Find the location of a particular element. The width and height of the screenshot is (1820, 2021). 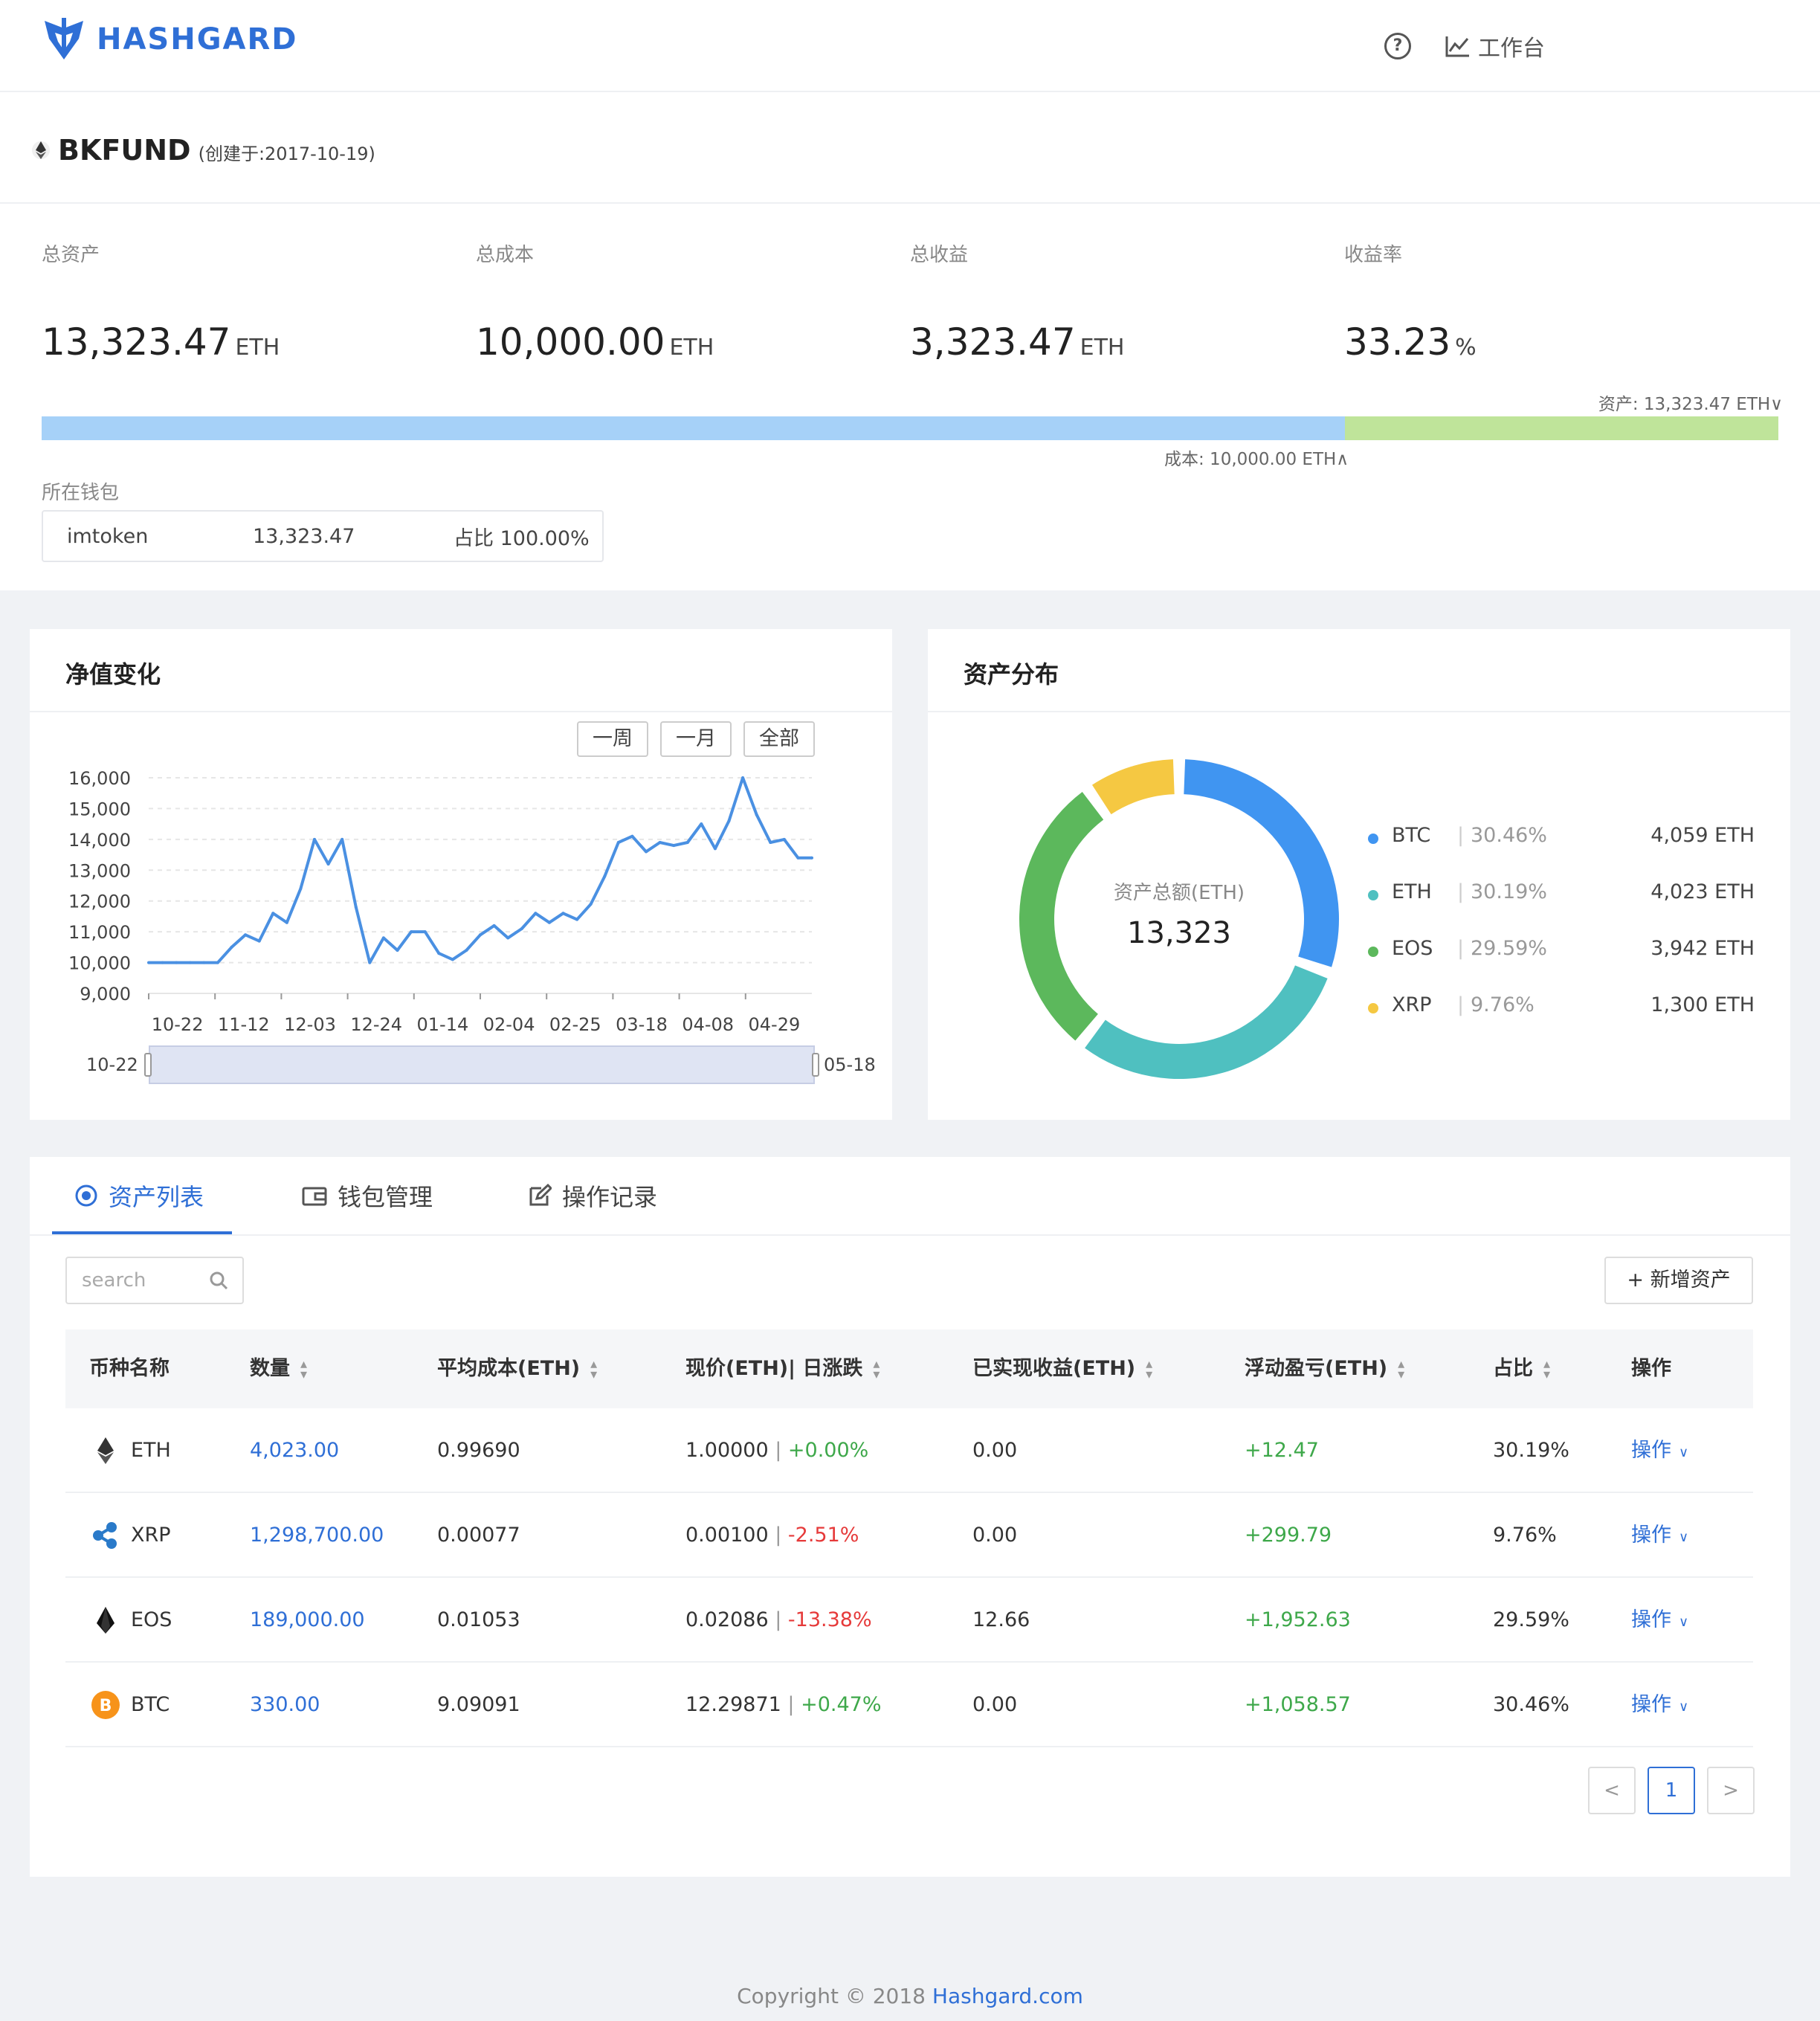

stat-label: 总成本 is located at coordinates (506, 255).